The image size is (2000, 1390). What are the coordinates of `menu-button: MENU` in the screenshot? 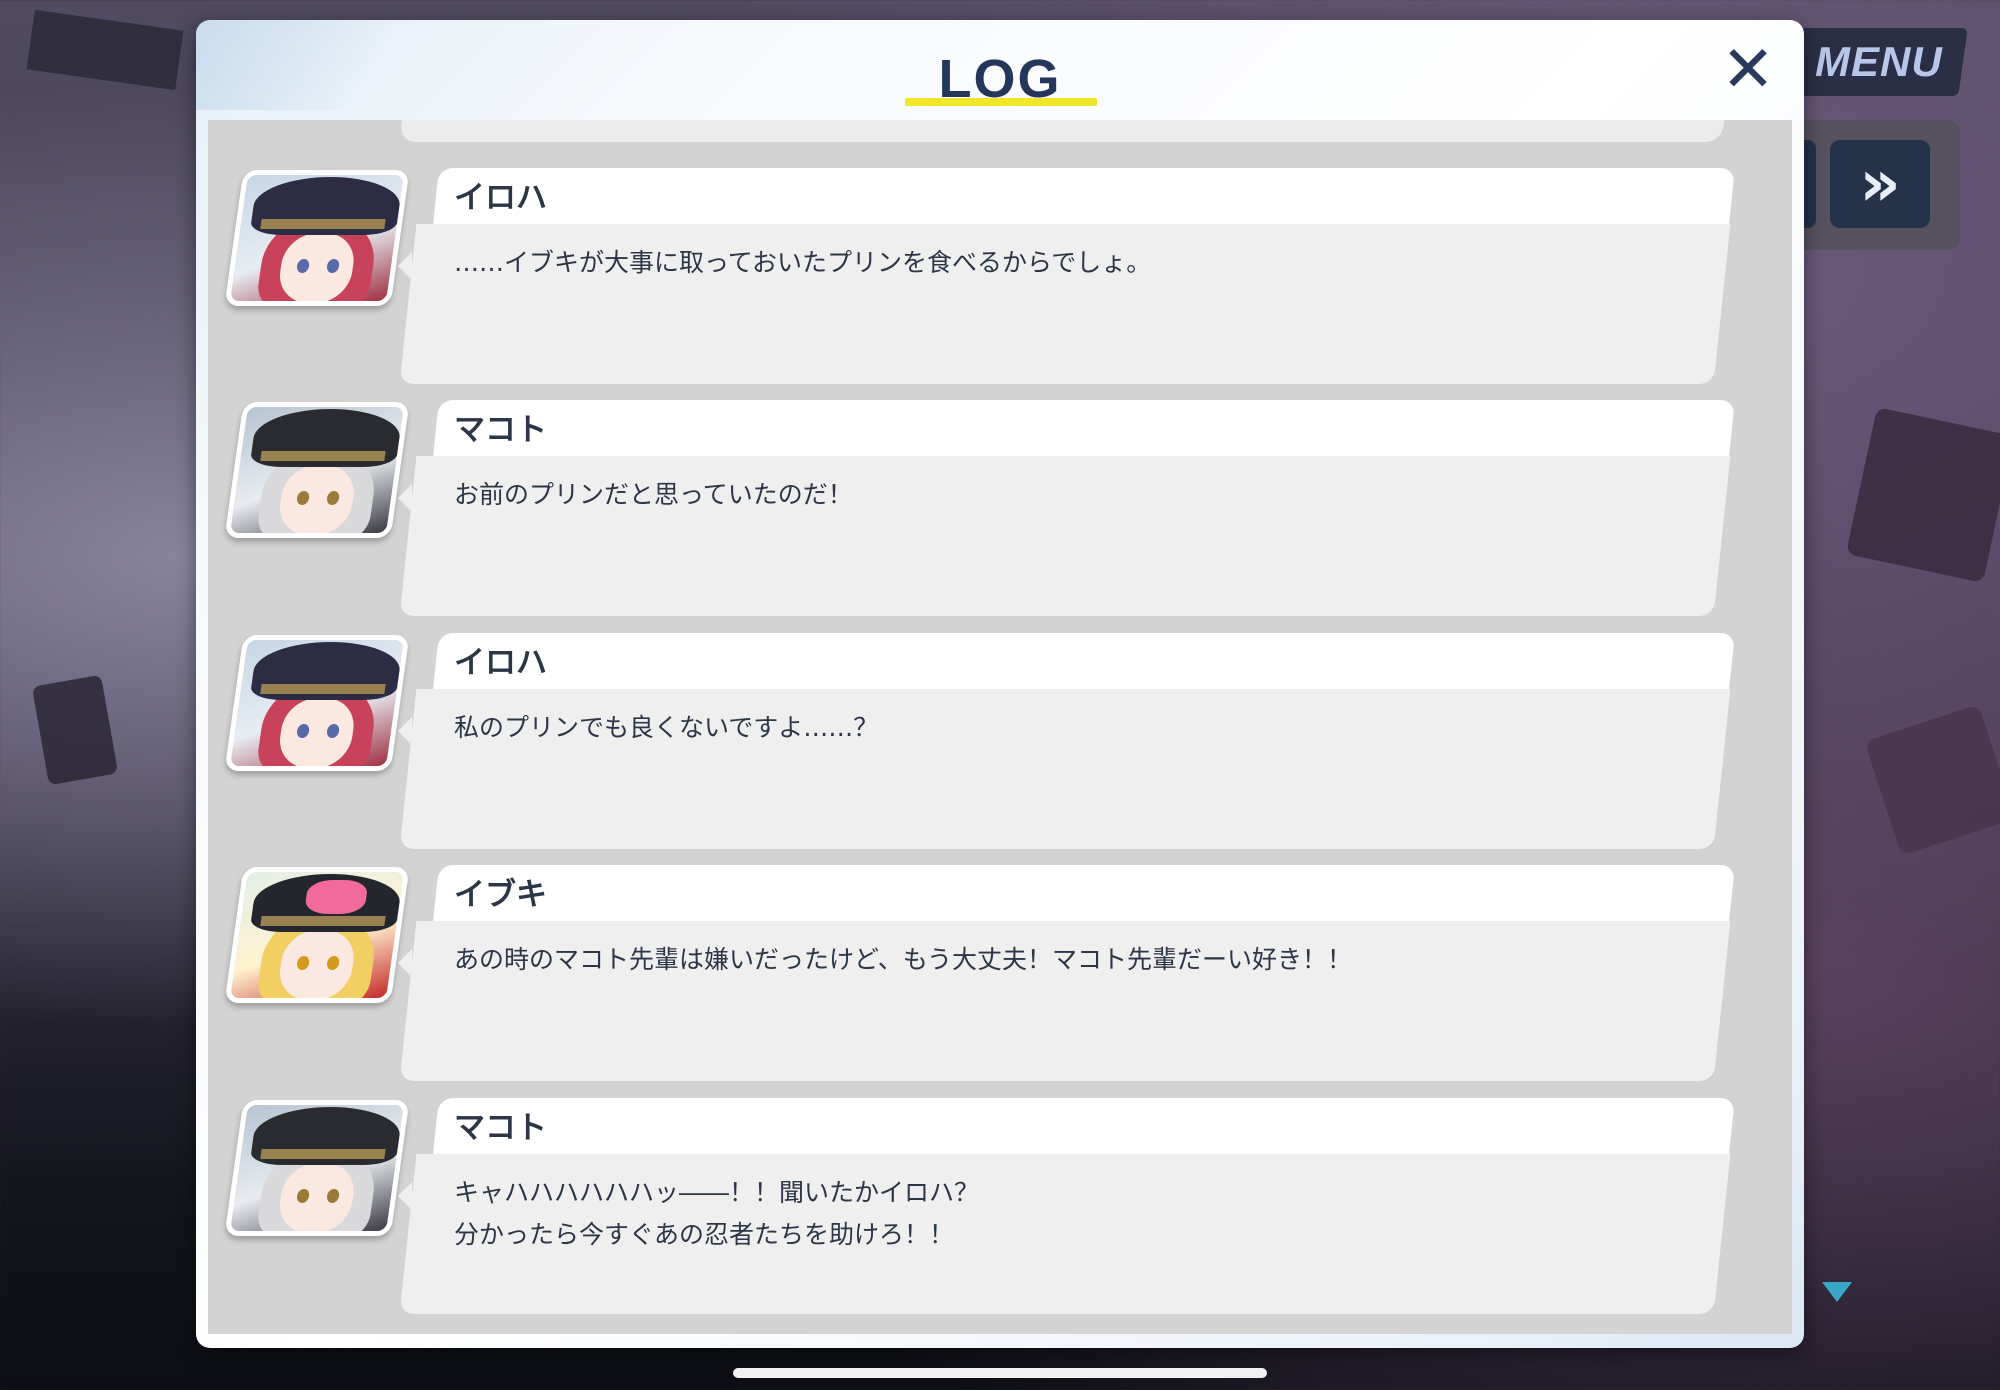 It's located at (1879, 62).